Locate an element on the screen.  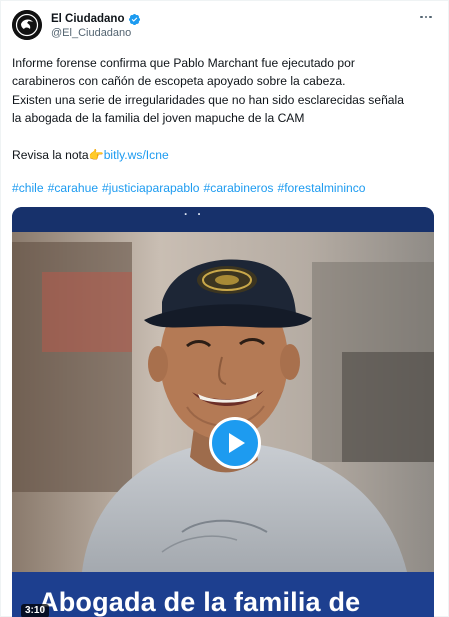
author-handle: @El_Ciudadano is located at coordinates (91, 33).